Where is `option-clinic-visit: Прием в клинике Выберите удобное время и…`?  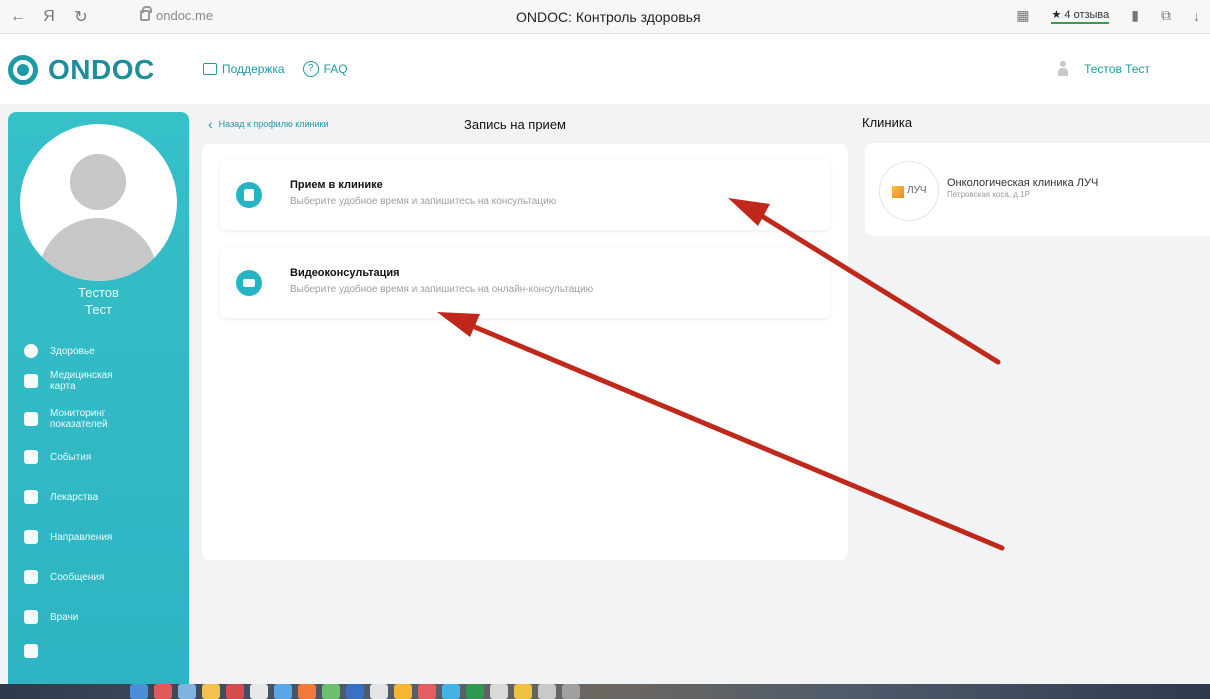 option-clinic-visit: Прием в клинике Выберите удобное время и… is located at coordinates (525, 195).